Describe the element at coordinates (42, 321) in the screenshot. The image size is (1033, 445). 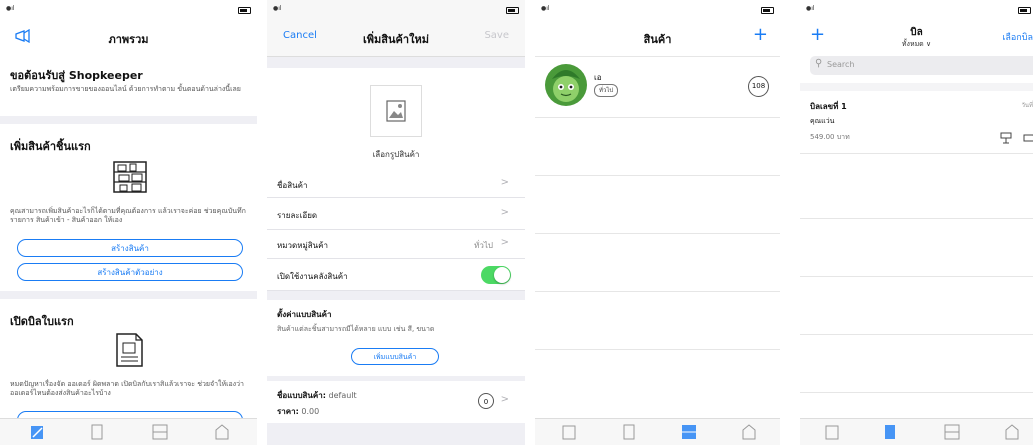
I see `first-bill-heading: เปิดบิลใบแรก` at that location.